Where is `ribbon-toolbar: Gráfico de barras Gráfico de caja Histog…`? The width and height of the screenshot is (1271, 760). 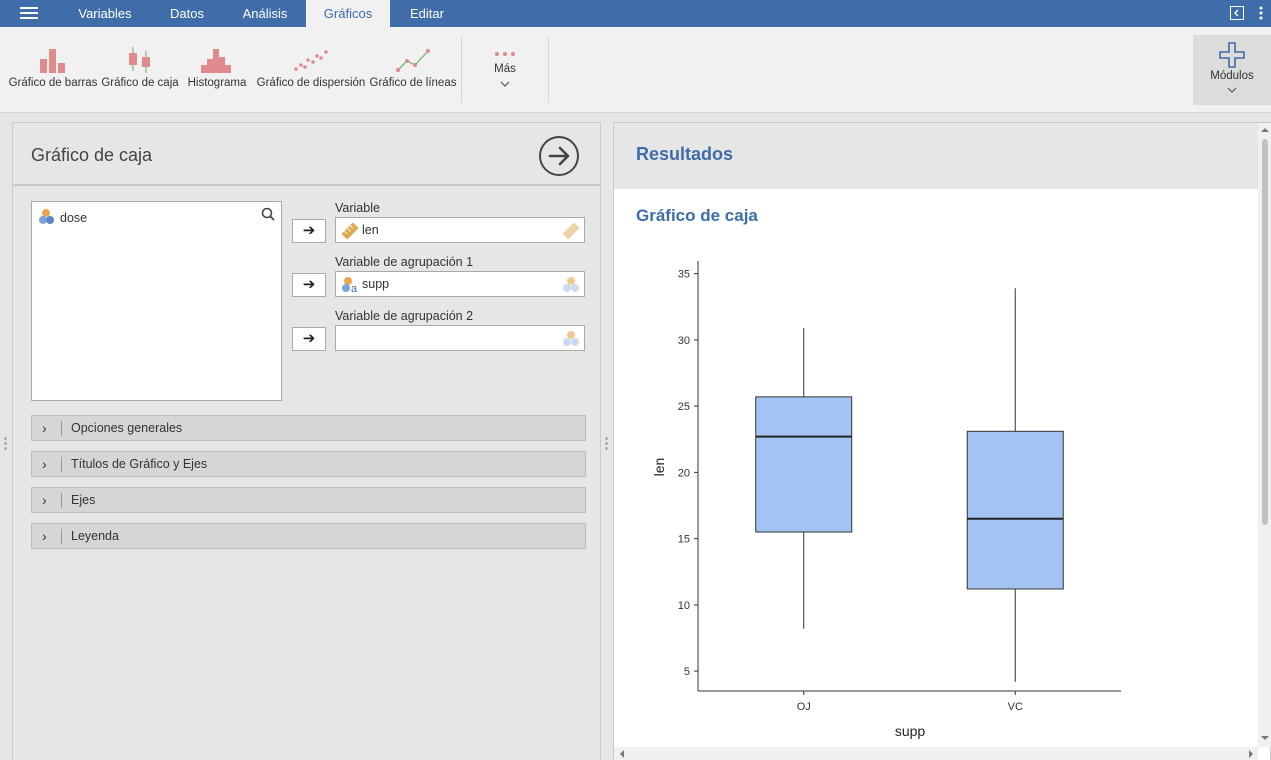 ribbon-toolbar: Gráfico de barras Gráfico de caja Histog… is located at coordinates (635, 70).